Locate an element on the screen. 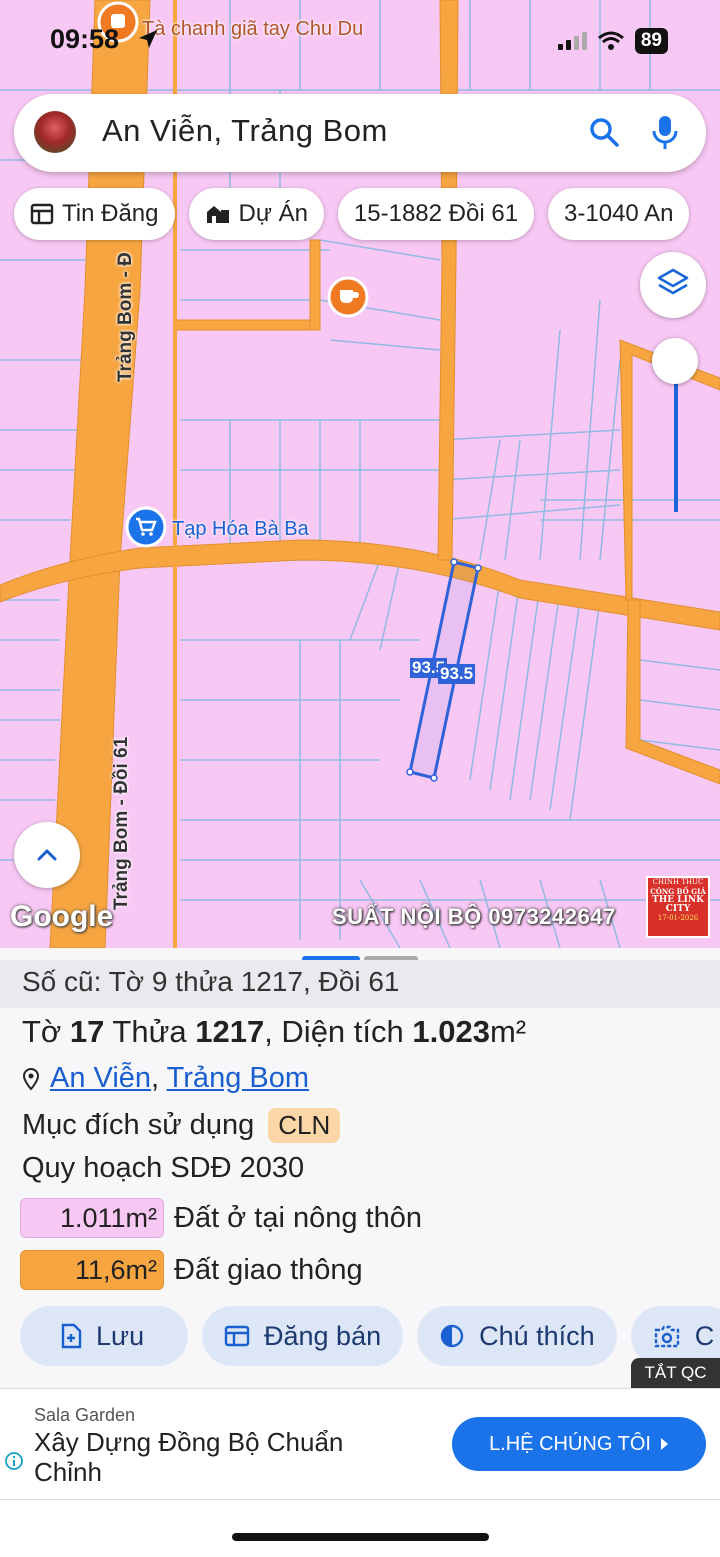  road-label-upper: Trảng Bom - Đ is located at coordinates (125, 317).